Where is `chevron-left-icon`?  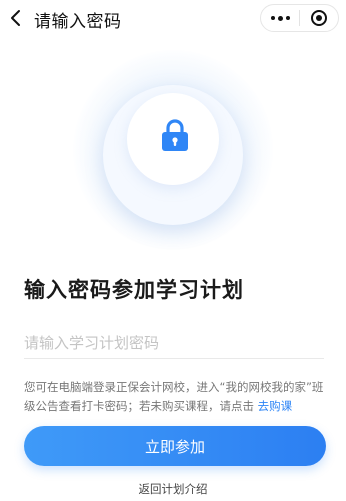
chevron-left-icon is located at coordinates (16, 18).